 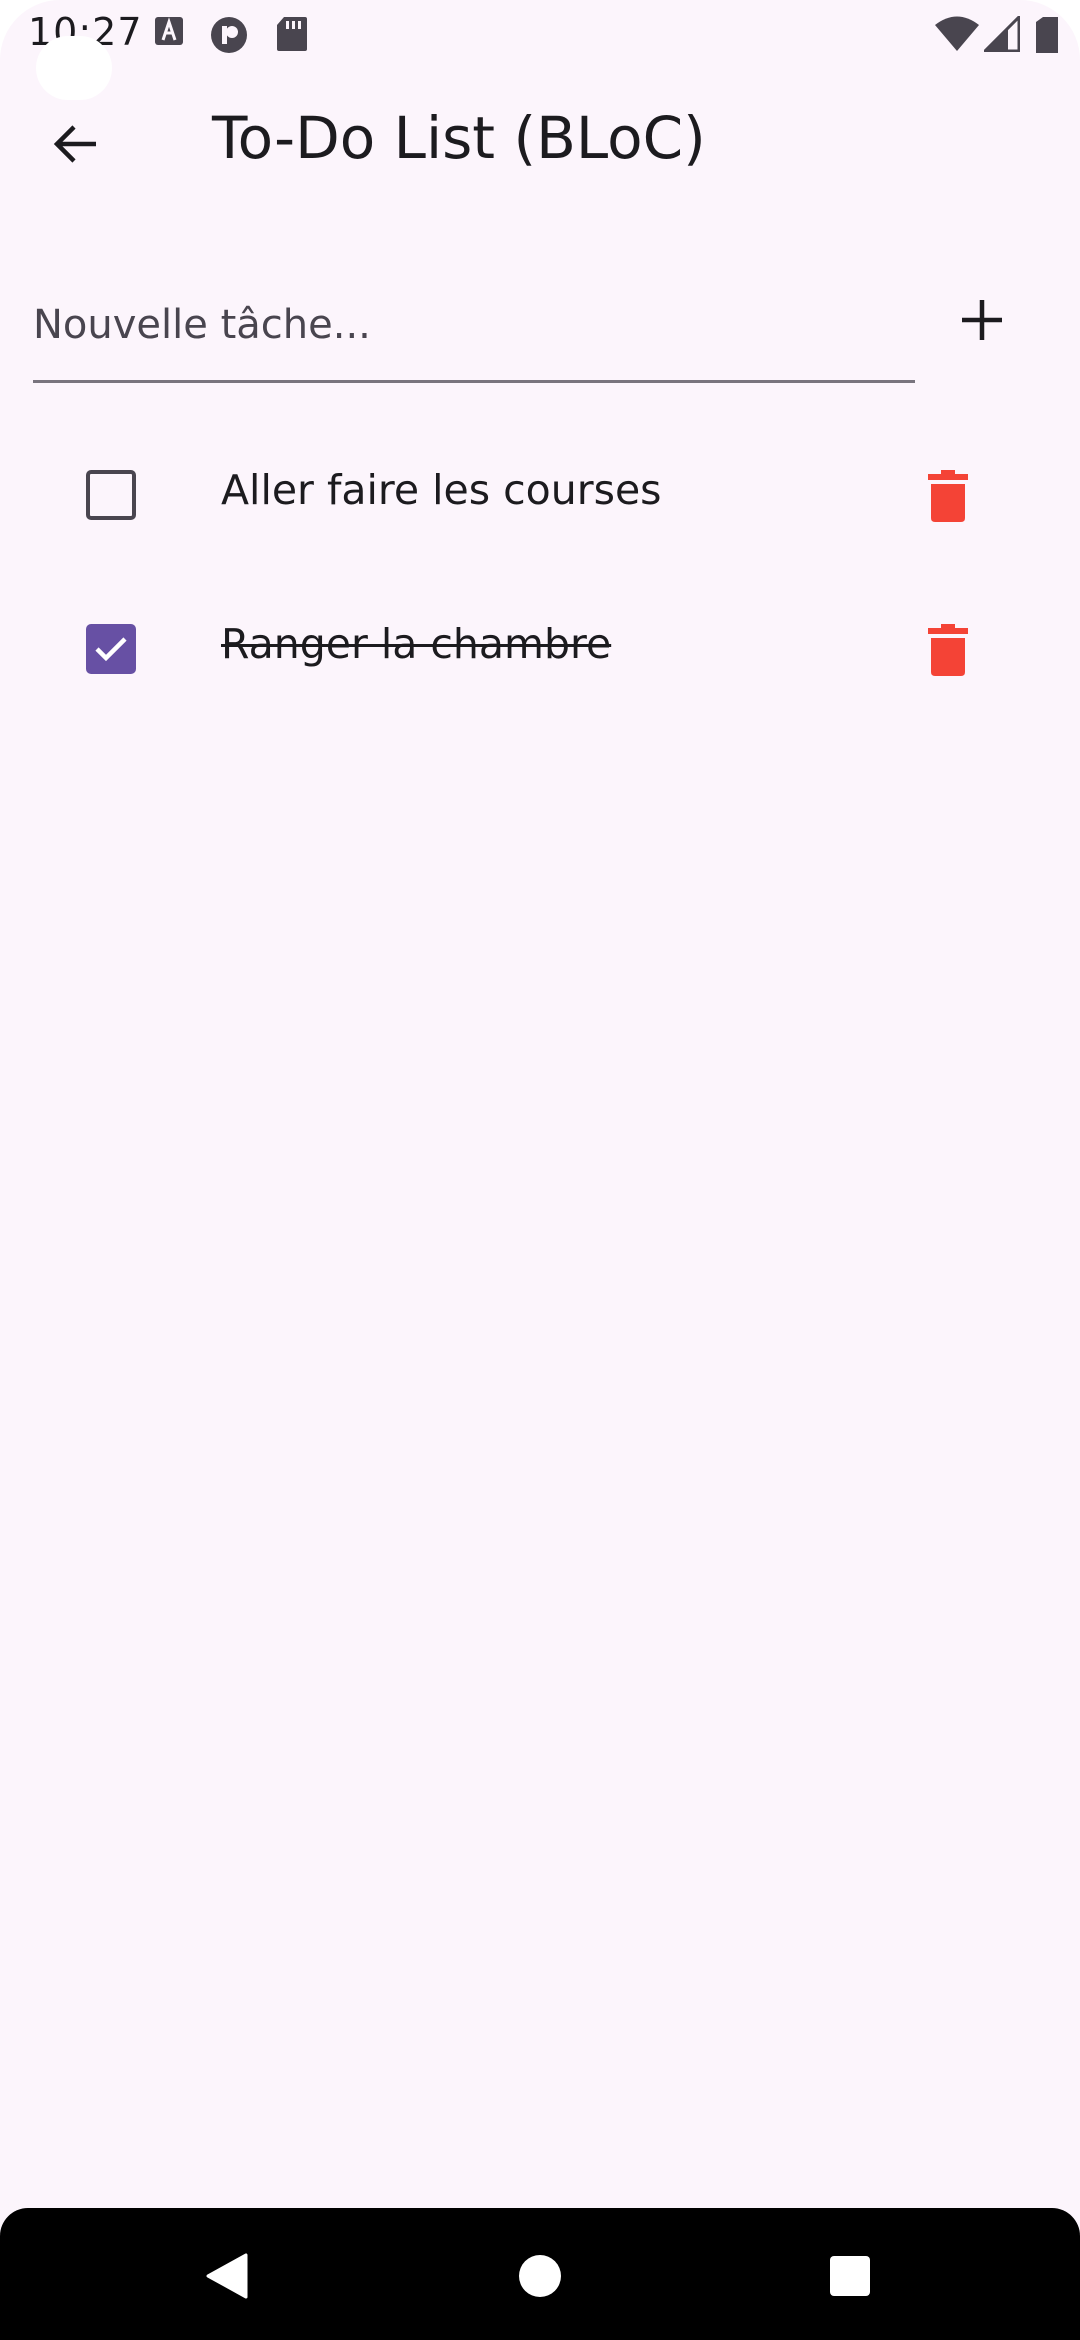 I want to click on recents-square-icon, so click(x=850, y=2276).